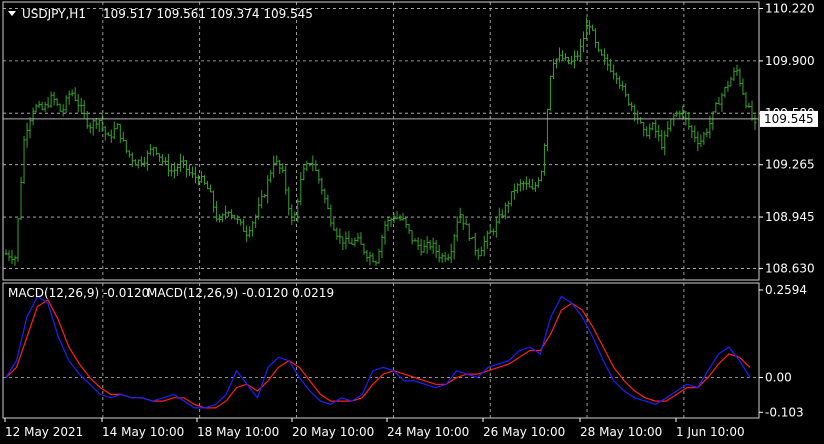 This screenshot has height=444, width=824. Describe the element at coordinates (238, 432) in the screenshot. I see `time-tick-label: 18 May 10:00` at that location.